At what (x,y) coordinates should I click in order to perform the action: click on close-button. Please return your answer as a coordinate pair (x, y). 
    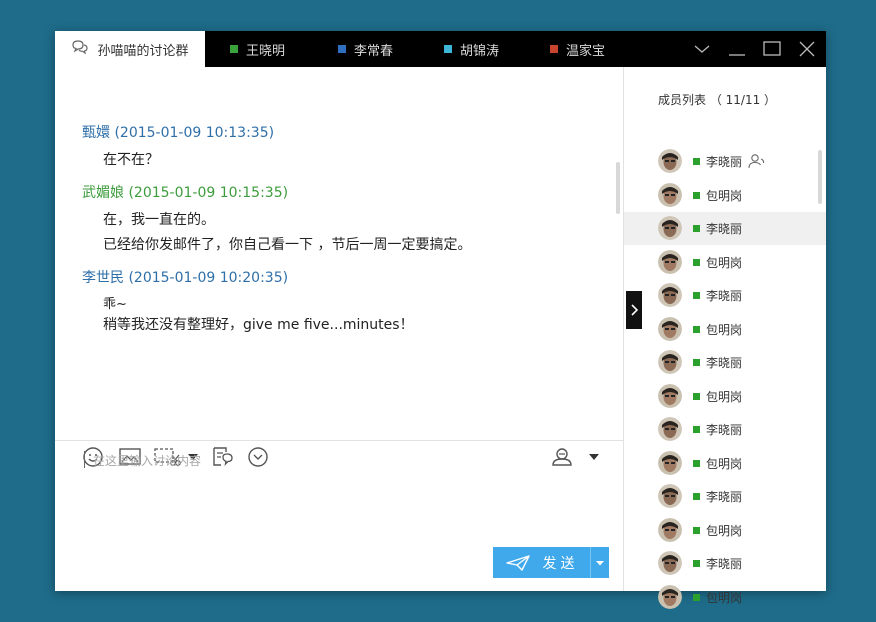
    Looking at the image, I should click on (807, 49).